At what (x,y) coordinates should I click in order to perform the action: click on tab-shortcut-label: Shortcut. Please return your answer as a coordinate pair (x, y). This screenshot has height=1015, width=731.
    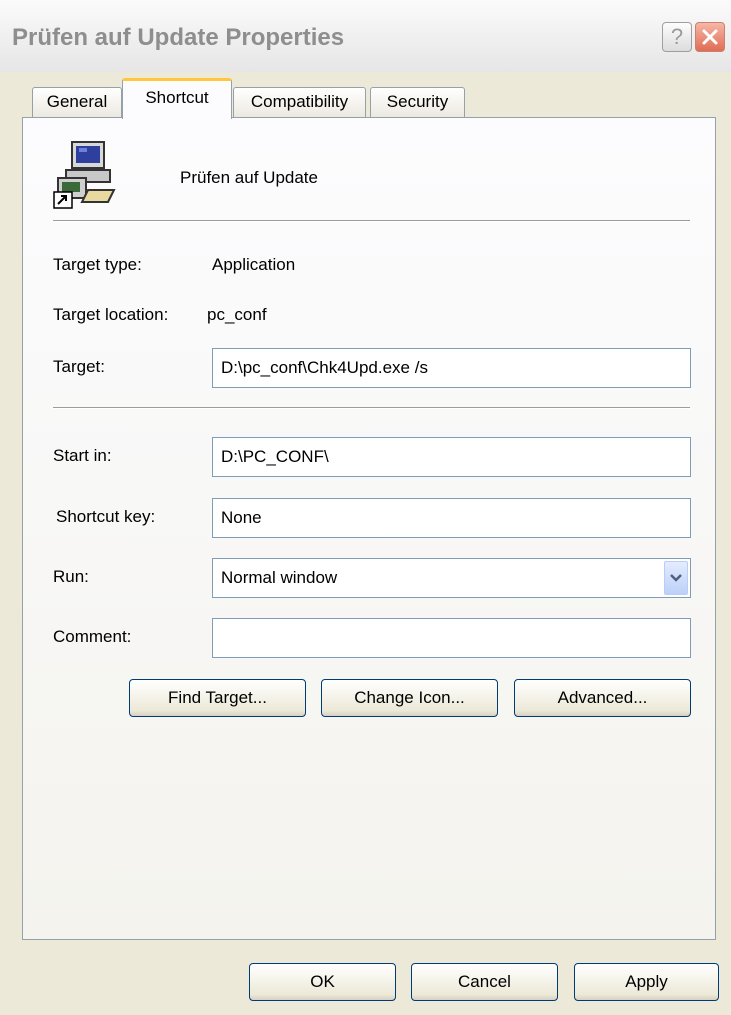
    Looking at the image, I should click on (177, 97).